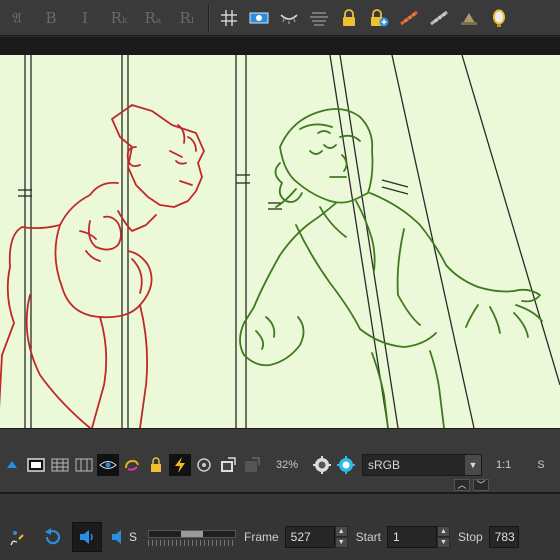  What do you see at coordinates (412, 537) in the screenshot?
I see `start-value: 1` at bounding box center [412, 537].